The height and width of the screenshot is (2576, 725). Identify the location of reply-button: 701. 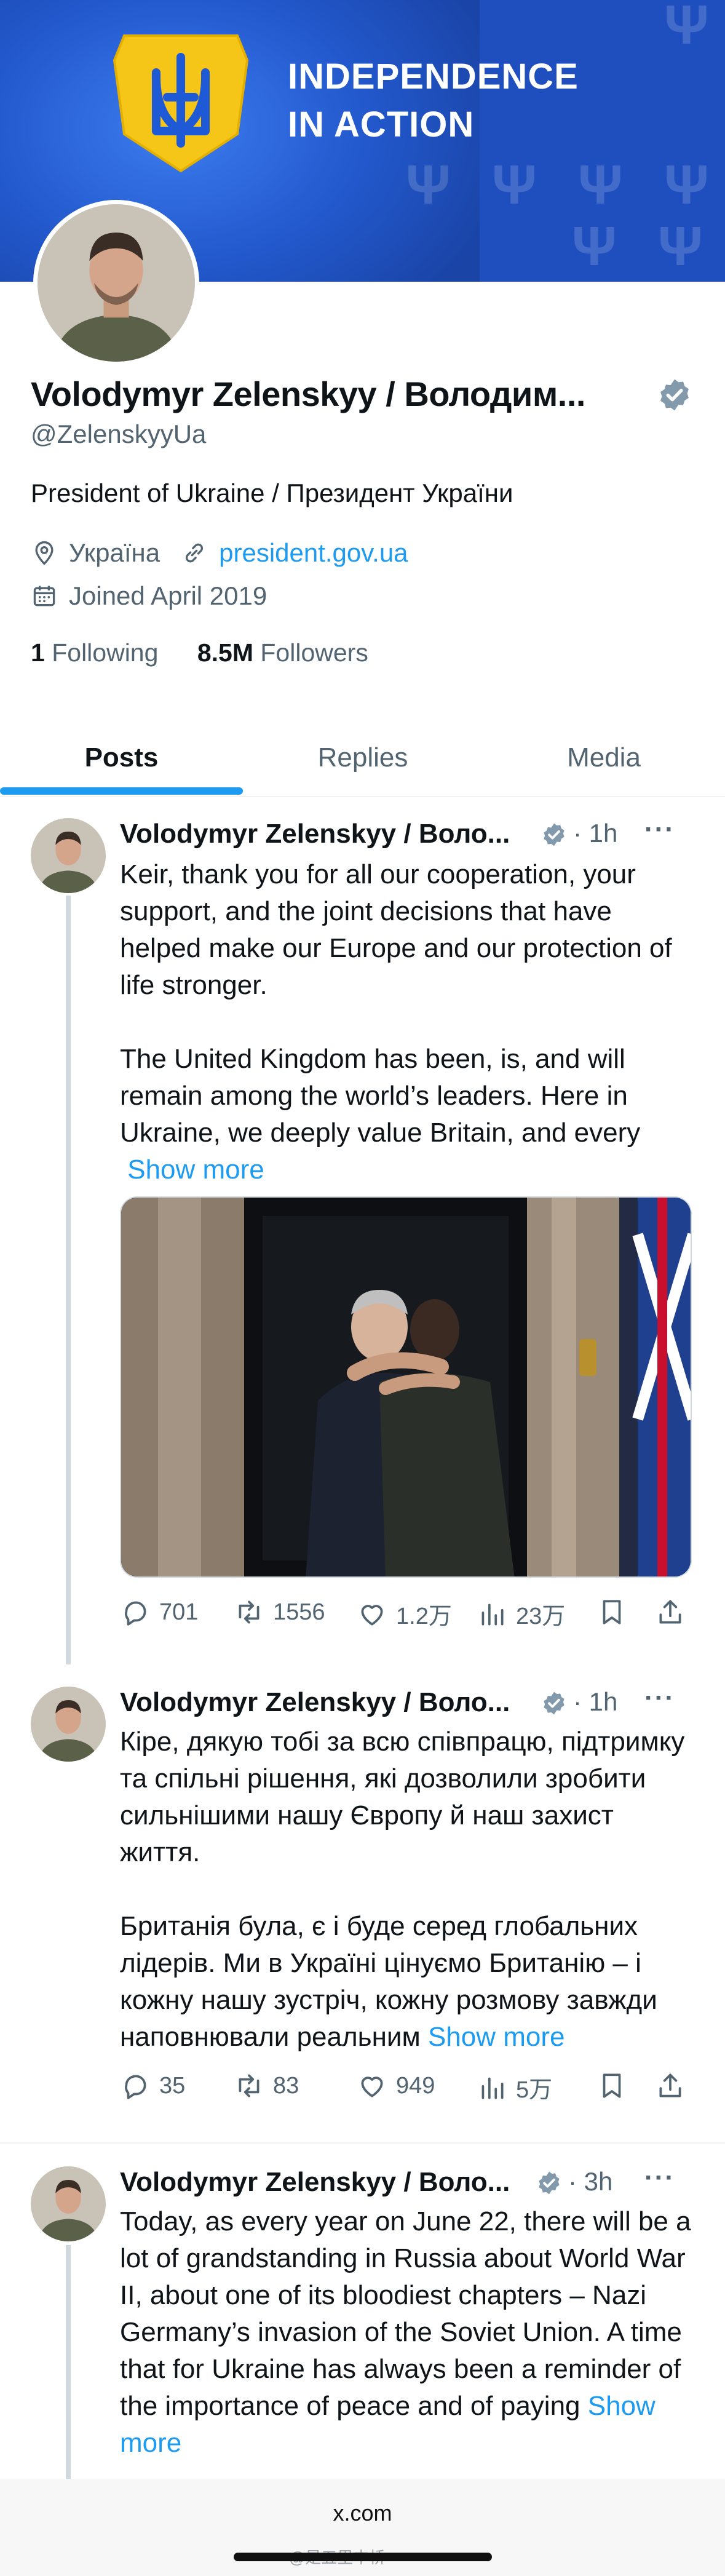
(159, 1612).